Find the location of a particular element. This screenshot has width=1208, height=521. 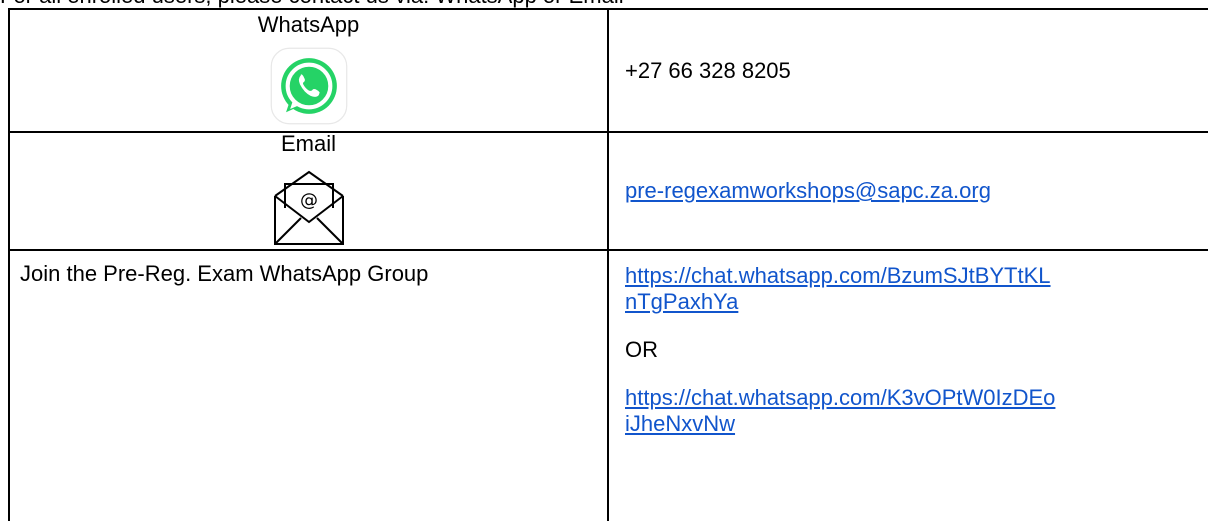

group-link-1-line-1: https://chat.whatsapp.com/BzumSJtBYTtKL is located at coordinates (838, 275).